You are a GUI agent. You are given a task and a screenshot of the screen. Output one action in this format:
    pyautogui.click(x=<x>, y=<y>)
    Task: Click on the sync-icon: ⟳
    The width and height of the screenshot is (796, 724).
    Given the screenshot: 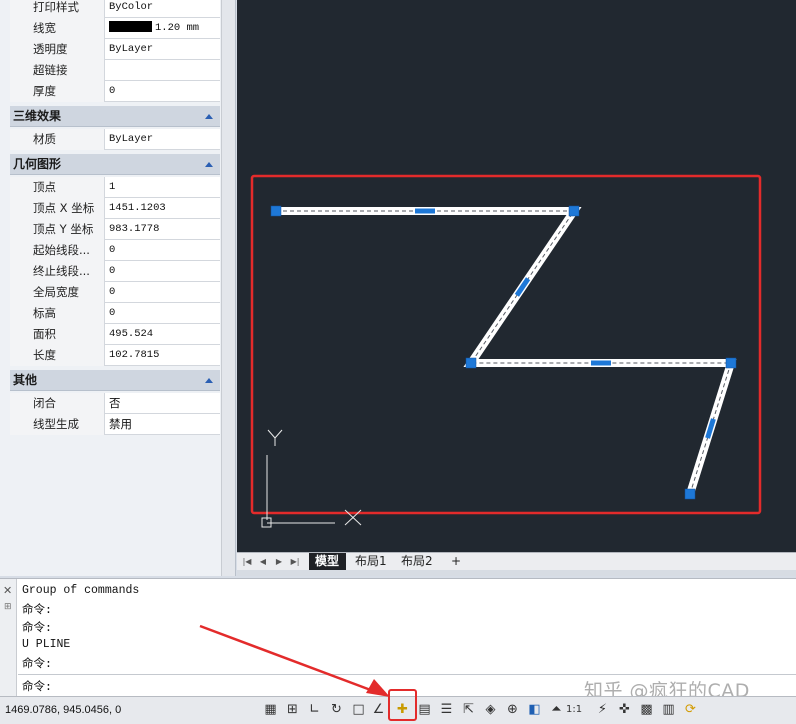 What is the action you would take?
    pyautogui.click(x=690, y=709)
    